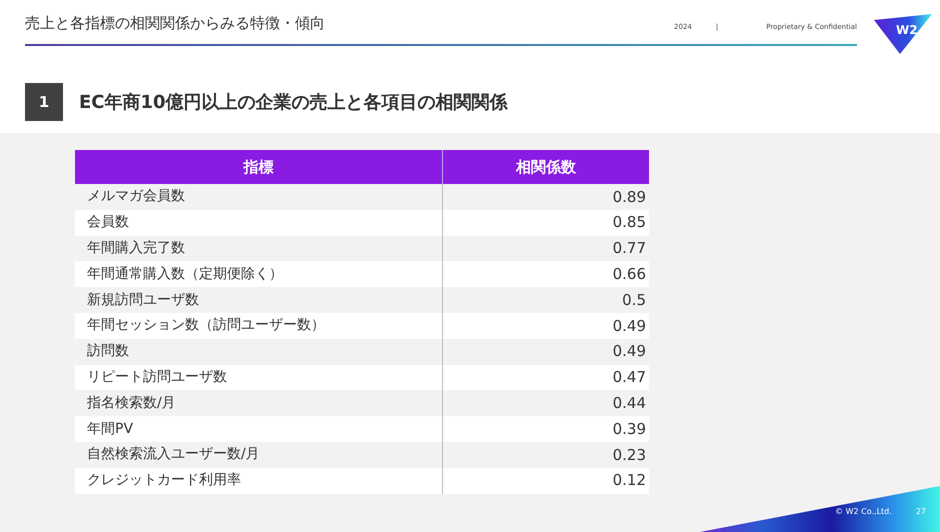 The width and height of the screenshot is (940, 532). I want to click on section-number: 1, so click(44, 102).